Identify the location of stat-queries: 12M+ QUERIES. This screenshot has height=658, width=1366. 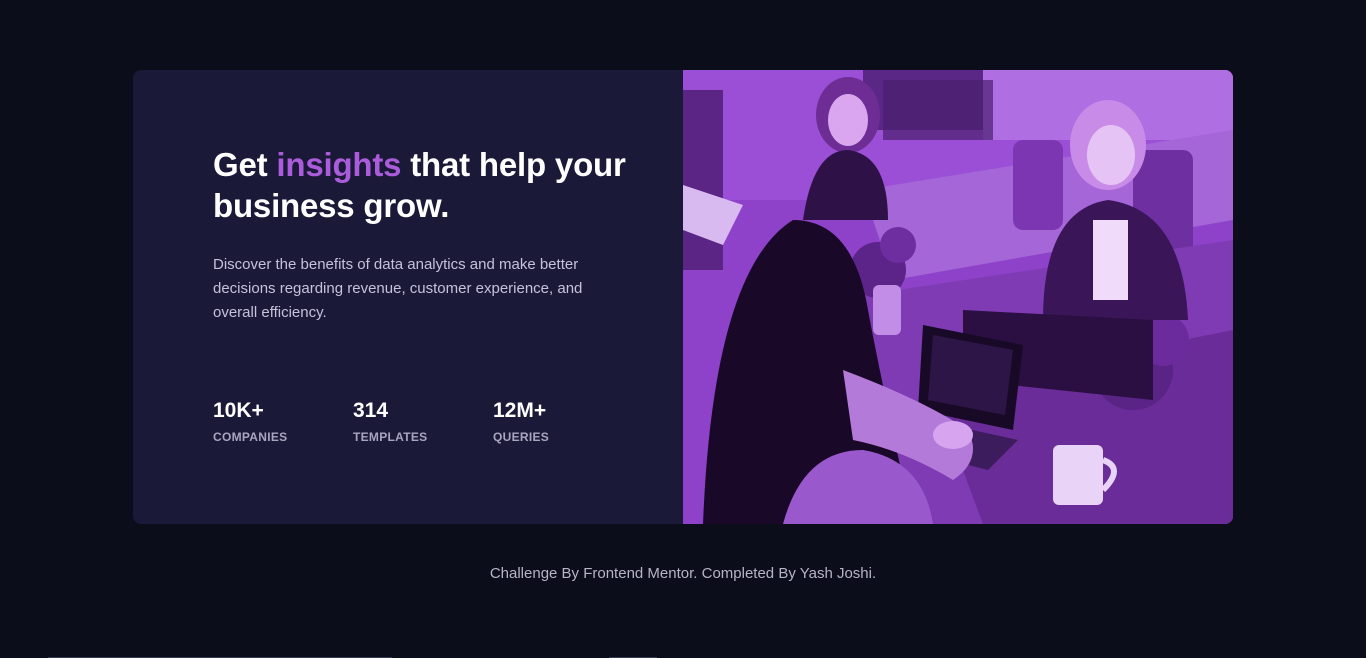
(563, 421).